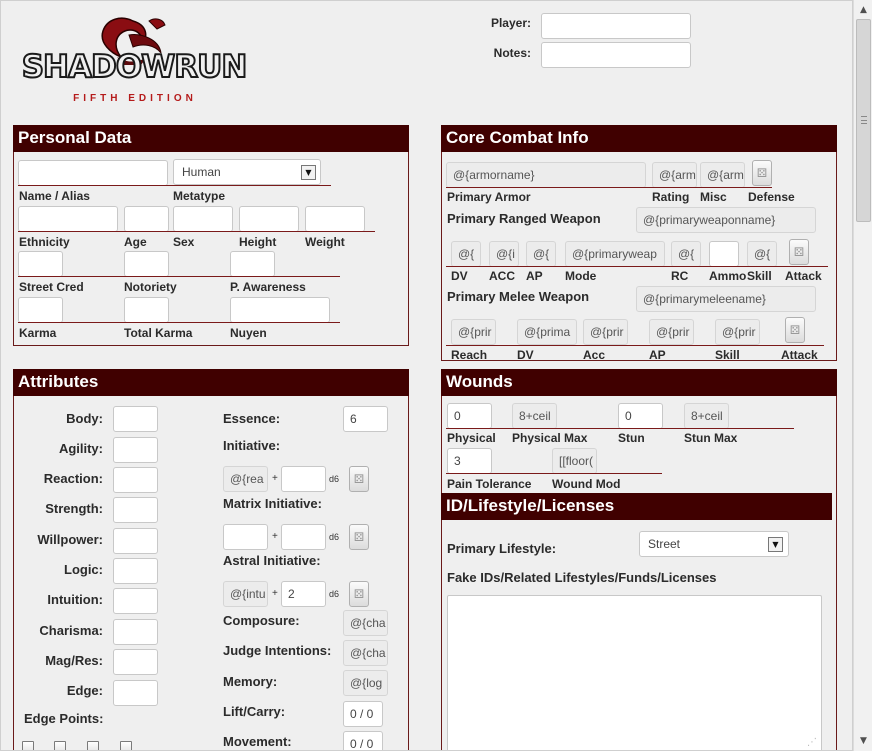  What do you see at coordinates (277, 650) in the screenshot?
I see `judge-intentions-label: Judge Intentions:` at bounding box center [277, 650].